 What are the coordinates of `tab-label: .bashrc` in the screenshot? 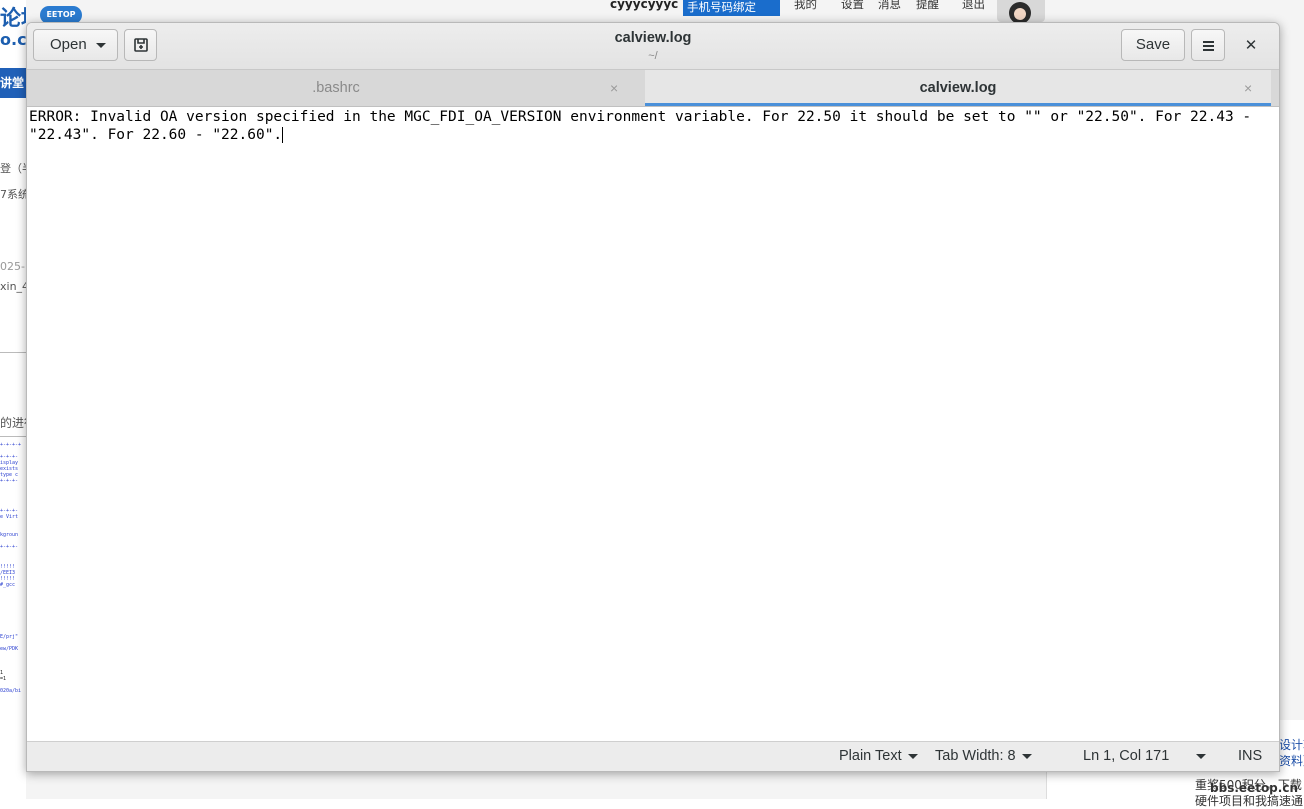 It's located at (336, 88).